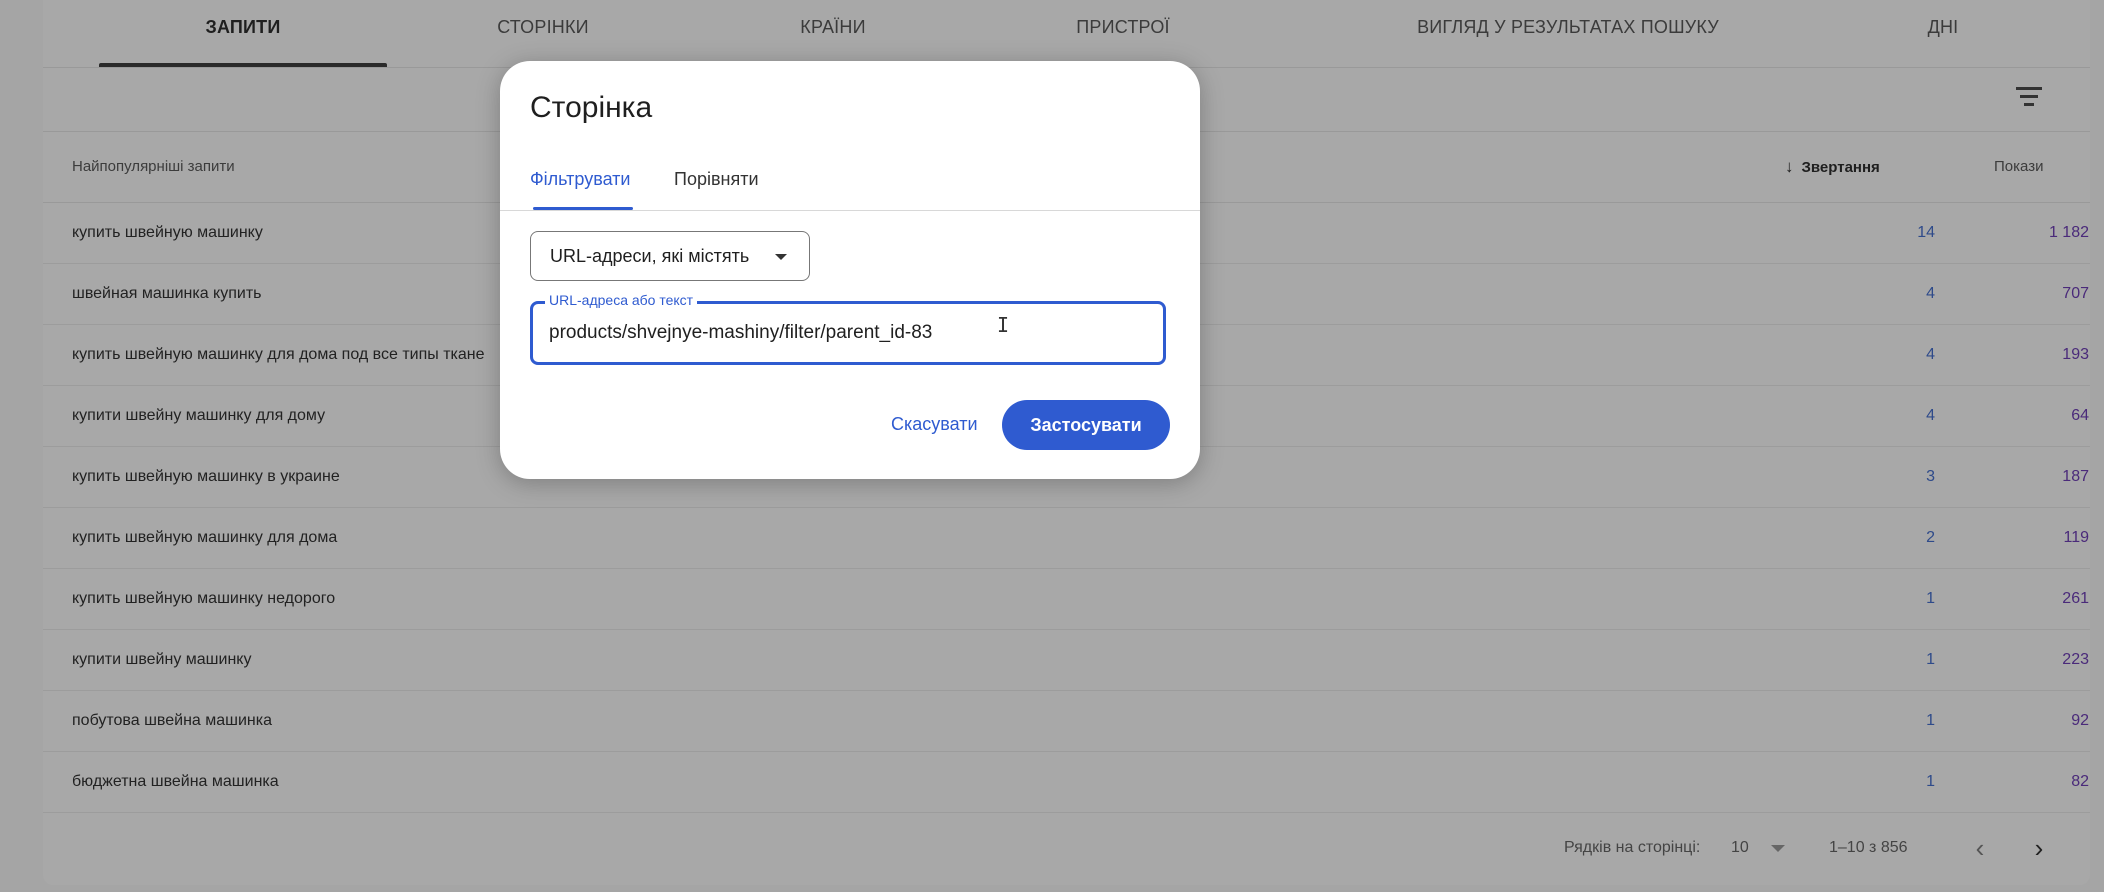  Describe the element at coordinates (833, 27) in the screenshot. I see `tab-countries: КРАЇНИ` at that location.